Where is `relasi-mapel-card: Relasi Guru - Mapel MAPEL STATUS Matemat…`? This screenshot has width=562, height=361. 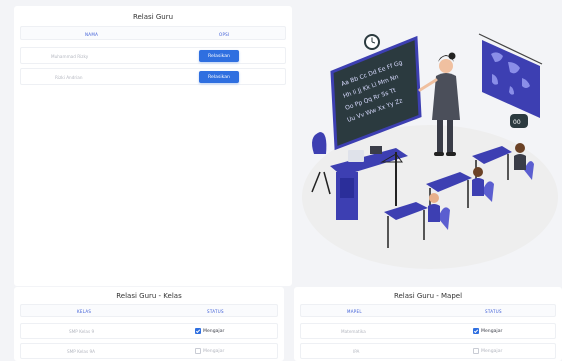
relasi-mapel-card: Relasi Guru - Mapel MAPEL STATUS Matemat… is located at coordinates (428, 324).